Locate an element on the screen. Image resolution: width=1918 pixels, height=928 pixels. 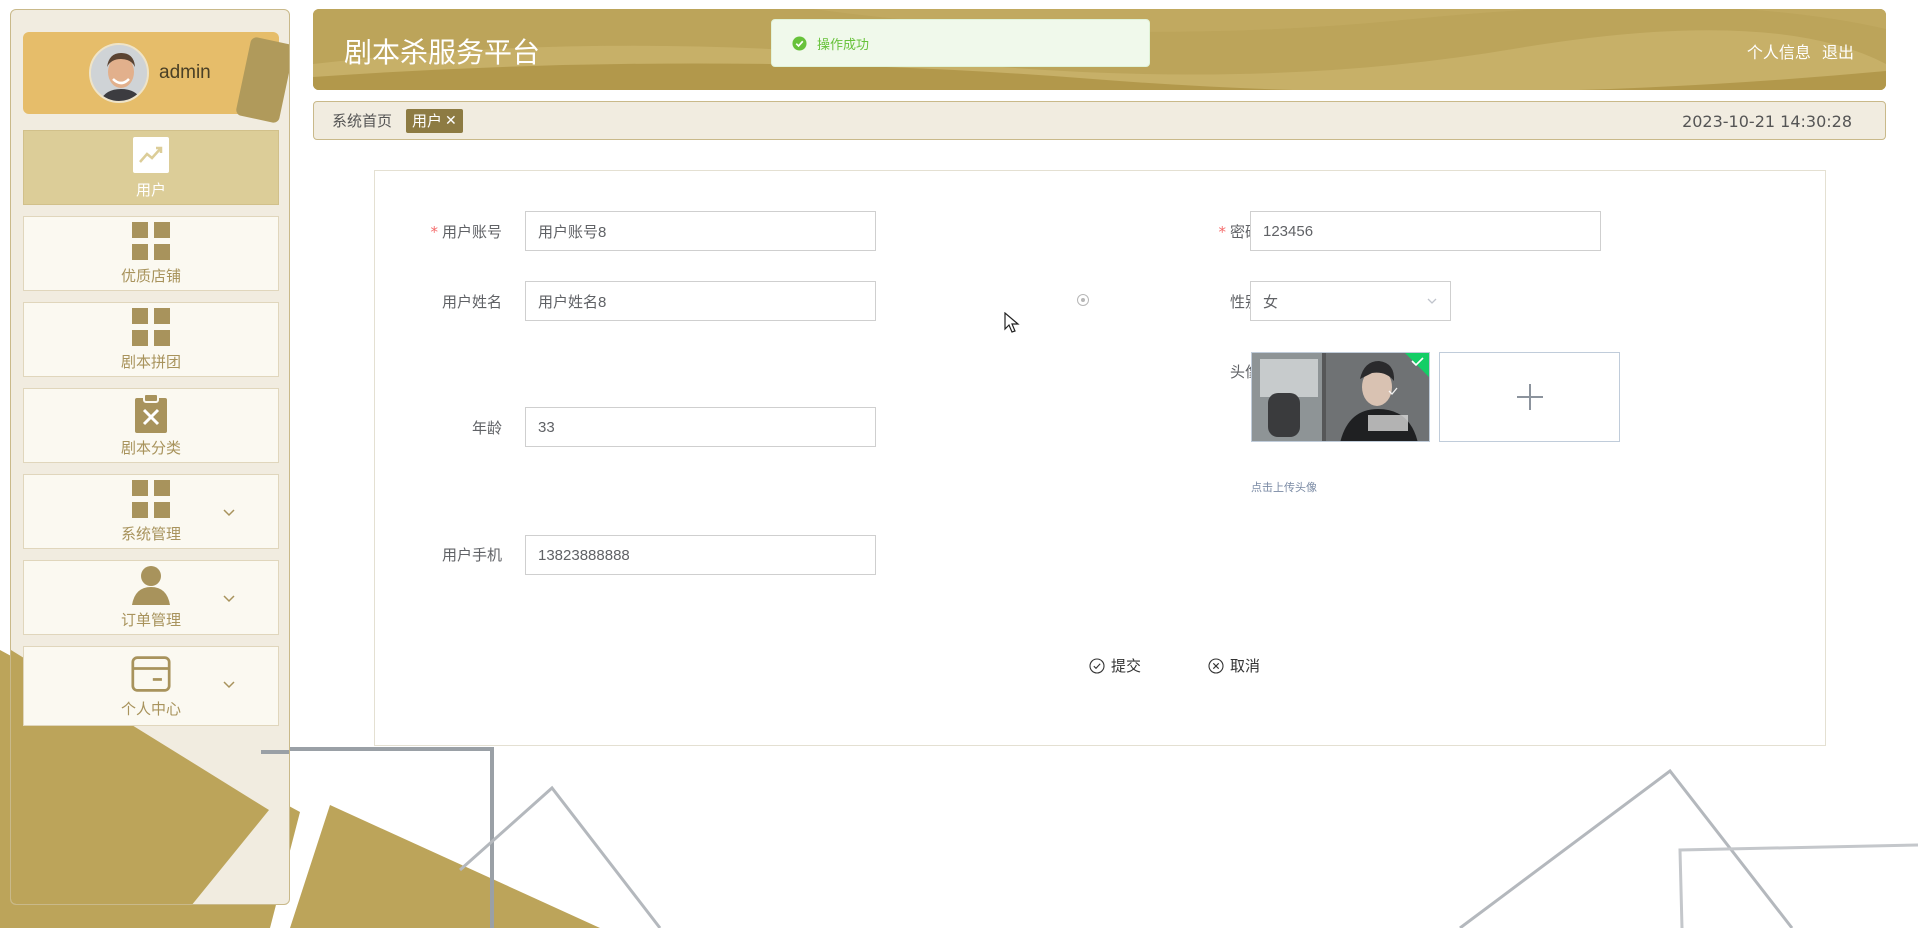
gender-select: 女 is located at coordinates (1350, 301).